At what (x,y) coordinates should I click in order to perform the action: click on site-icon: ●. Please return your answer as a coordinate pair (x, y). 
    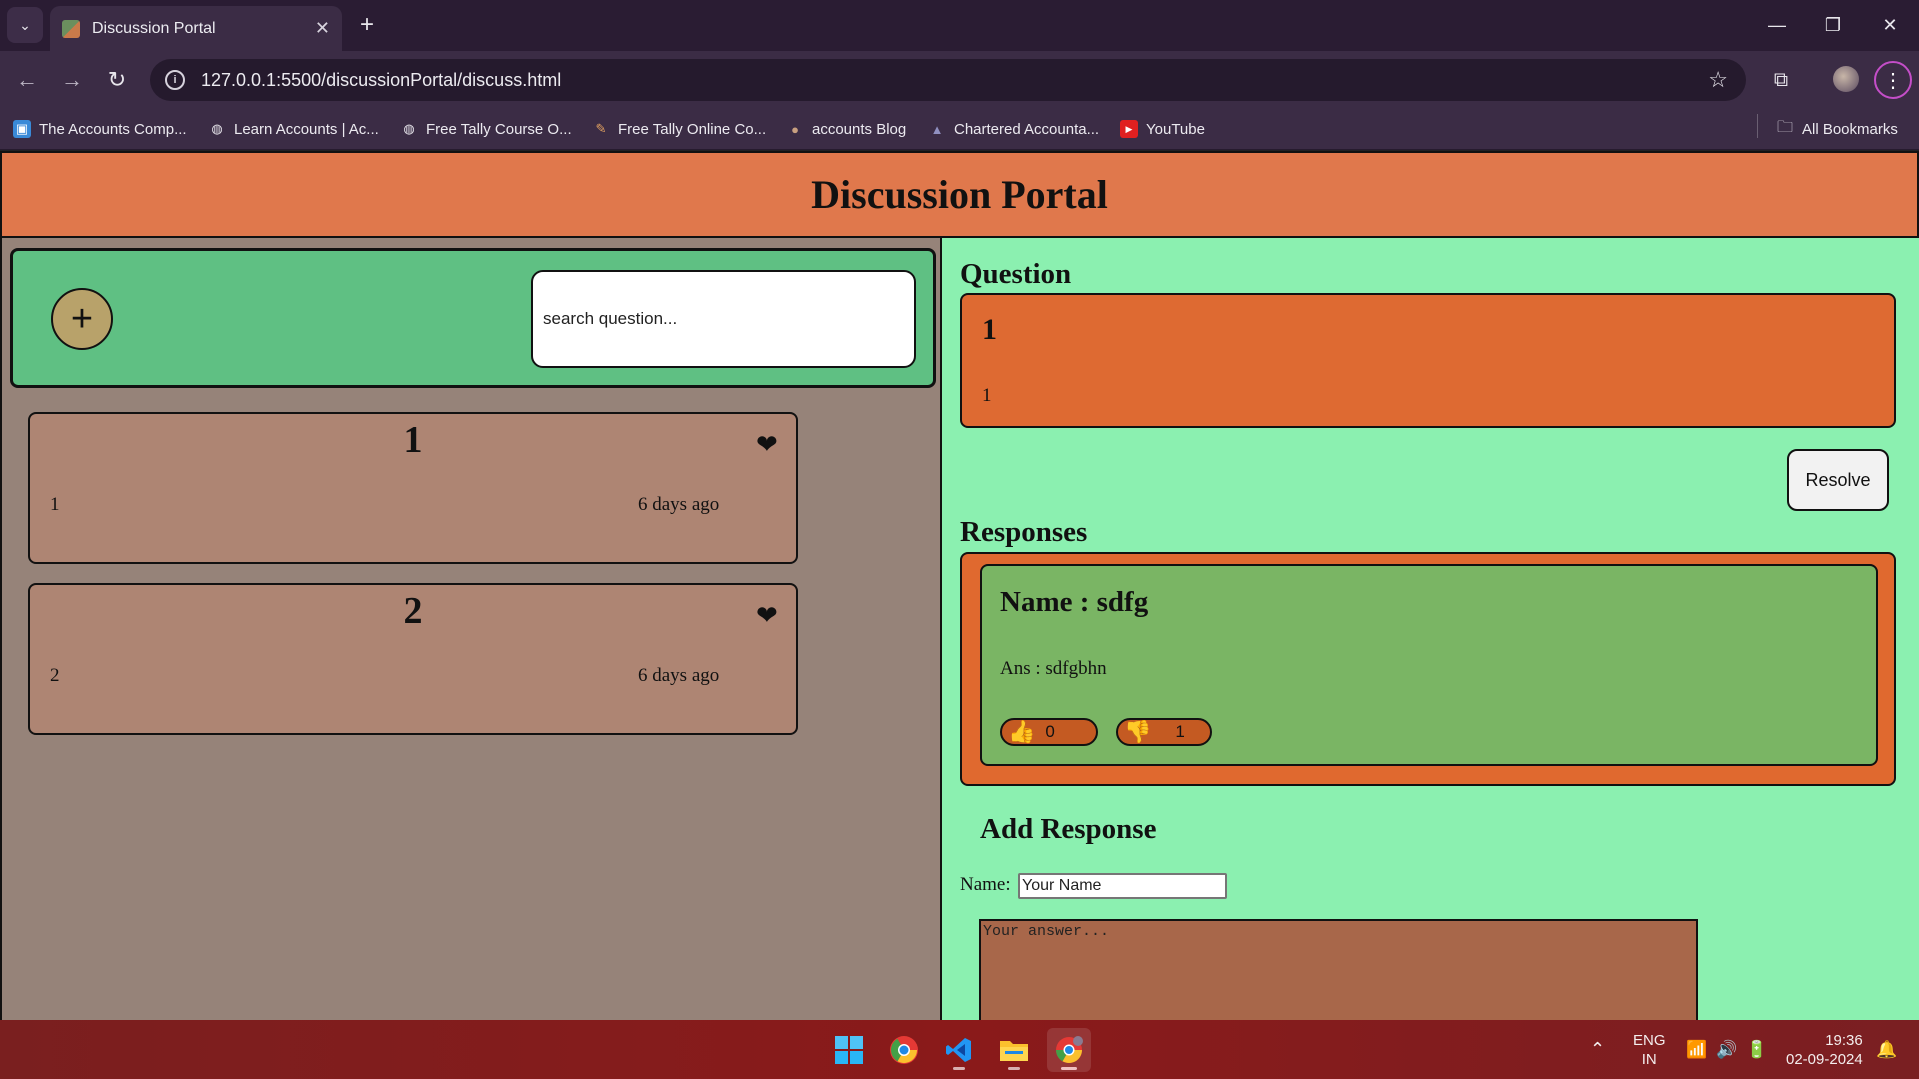
    Looking at the image, I should click on (795, 129).